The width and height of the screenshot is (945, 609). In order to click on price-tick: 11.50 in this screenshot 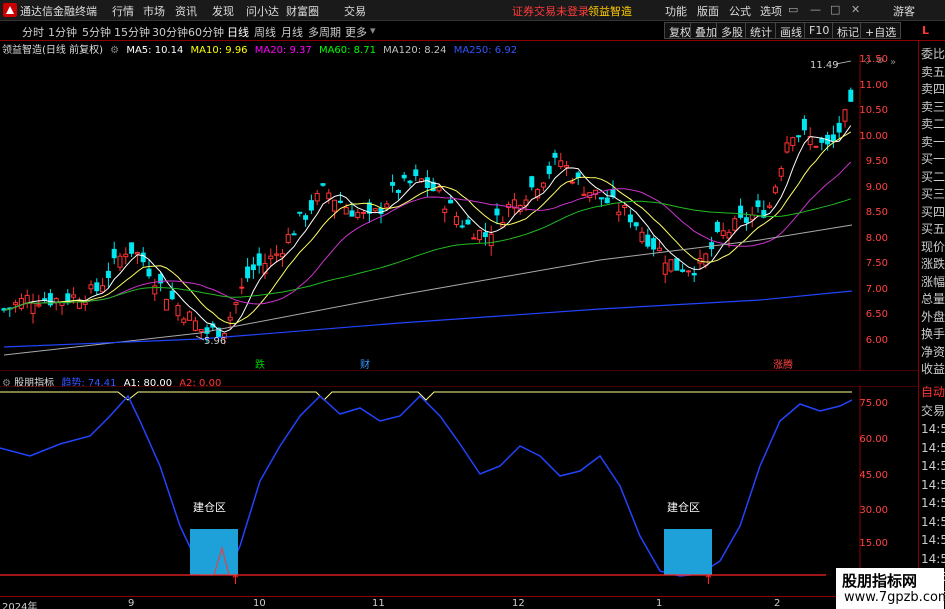, I will do `click(873, 60)`.